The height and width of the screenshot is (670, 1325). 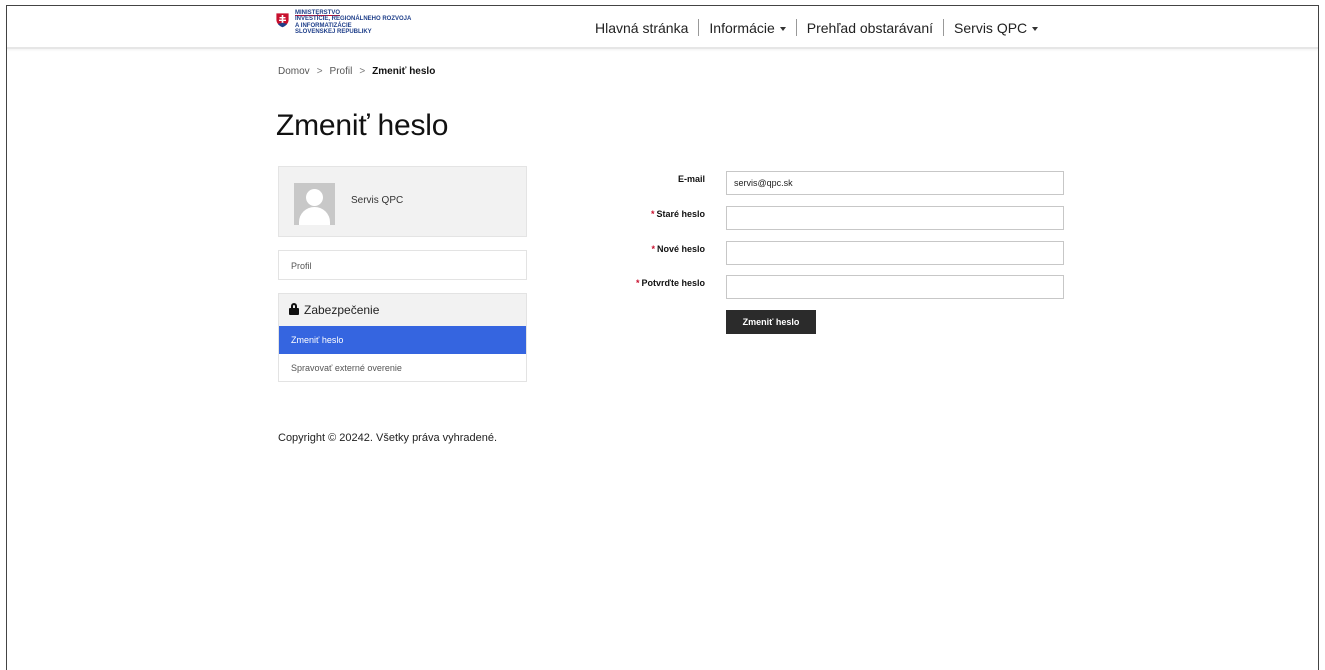 I want to click on avatar-icon, so click(x=314, y=204).